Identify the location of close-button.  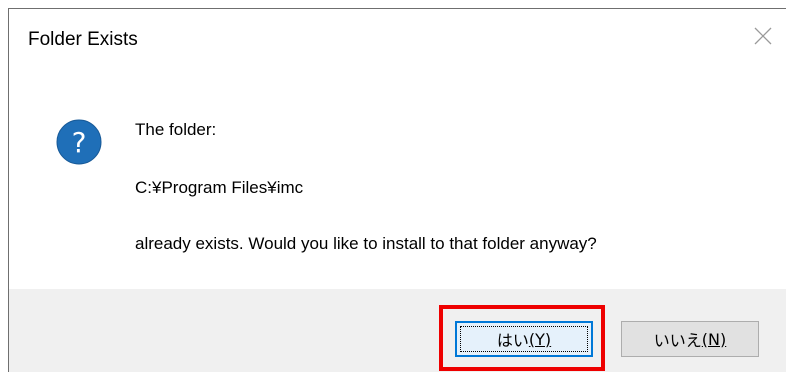
(763, 36).